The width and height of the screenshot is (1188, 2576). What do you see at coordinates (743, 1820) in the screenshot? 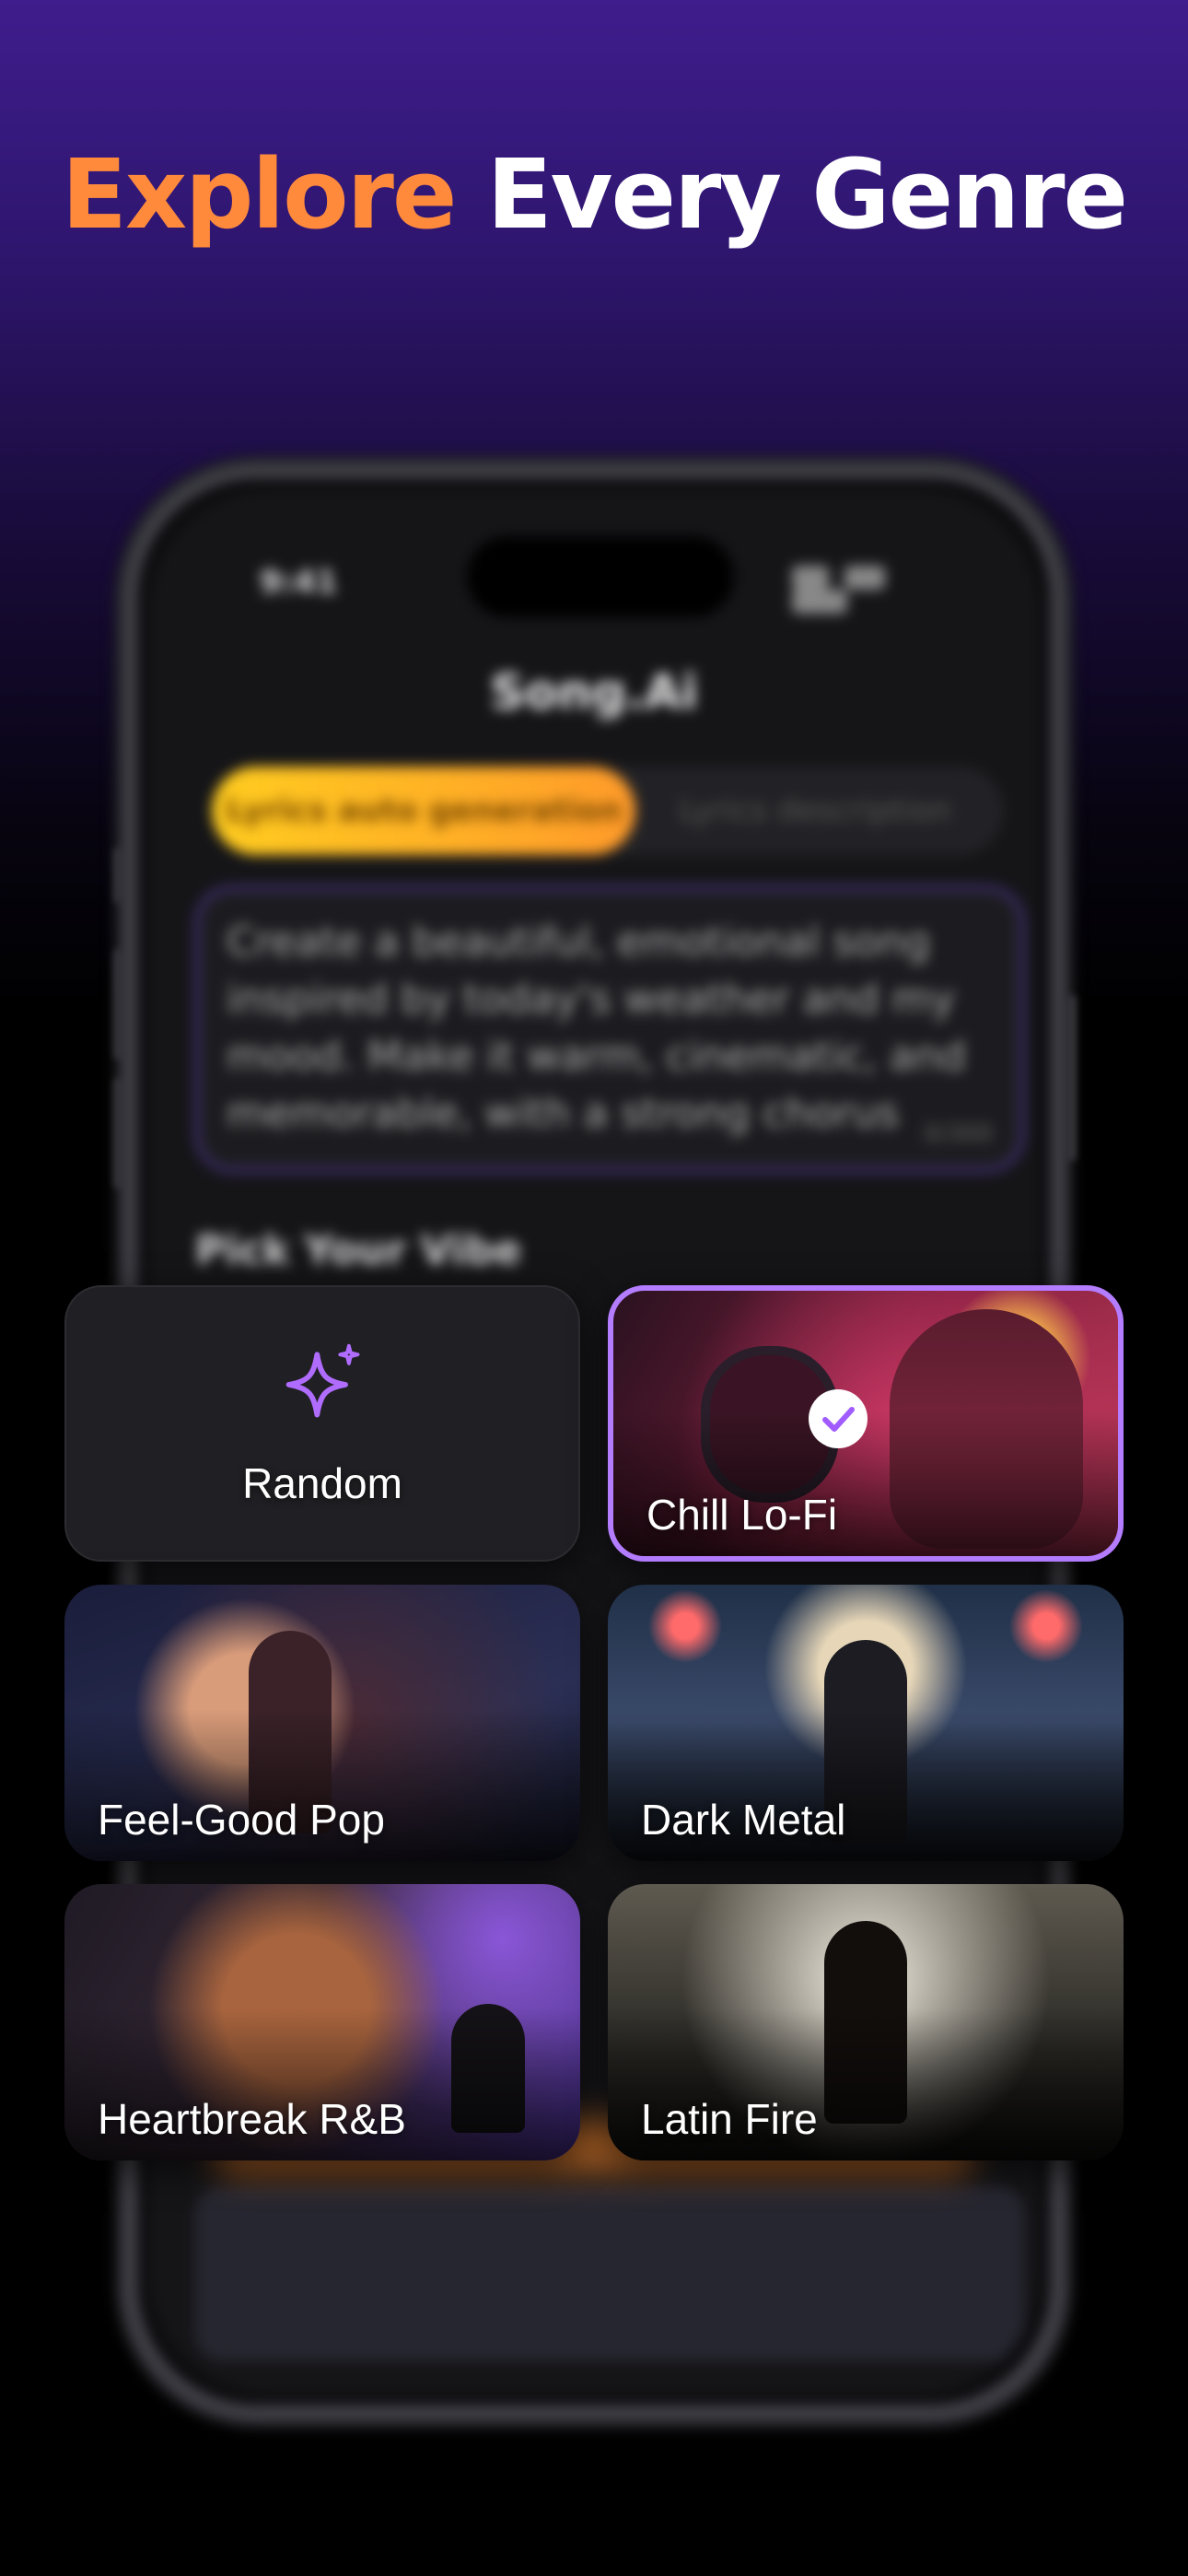
I see `genre-label: Dark Metal` at bounding box center [743, 1820].